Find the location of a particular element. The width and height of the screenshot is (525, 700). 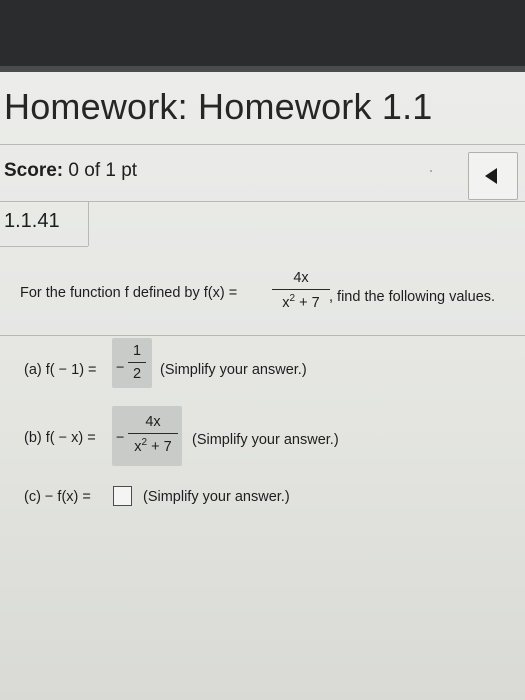

part-c-hint: (Simplify your answer.) is located at coordinates (216, 497).